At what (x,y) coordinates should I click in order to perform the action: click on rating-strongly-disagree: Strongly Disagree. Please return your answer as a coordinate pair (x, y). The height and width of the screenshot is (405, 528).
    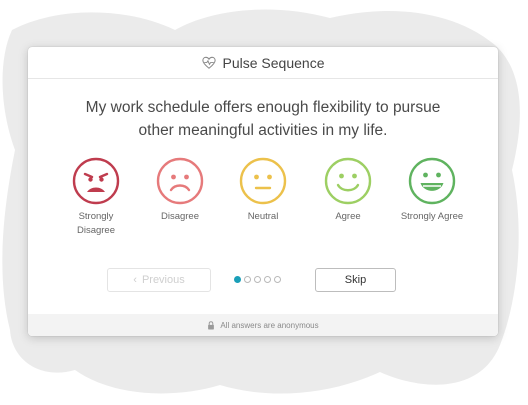
    Looking at the image, I should click on (96, 197).